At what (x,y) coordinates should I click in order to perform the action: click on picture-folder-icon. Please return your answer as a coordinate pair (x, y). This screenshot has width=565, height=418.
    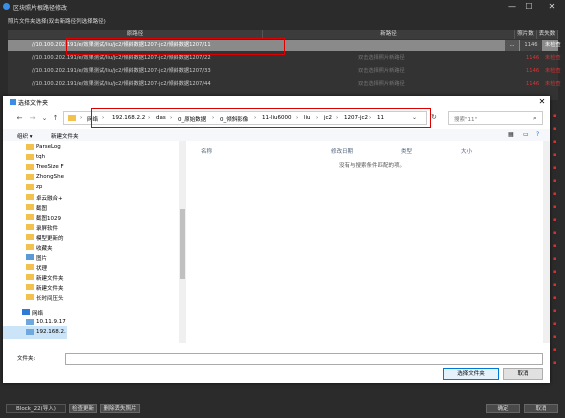
    Looking at the image, I should click on (30, 257).